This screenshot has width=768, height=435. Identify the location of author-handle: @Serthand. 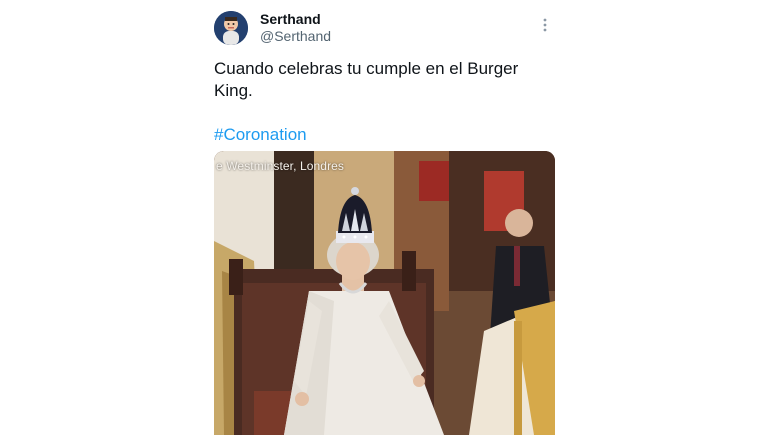
(295, 36).